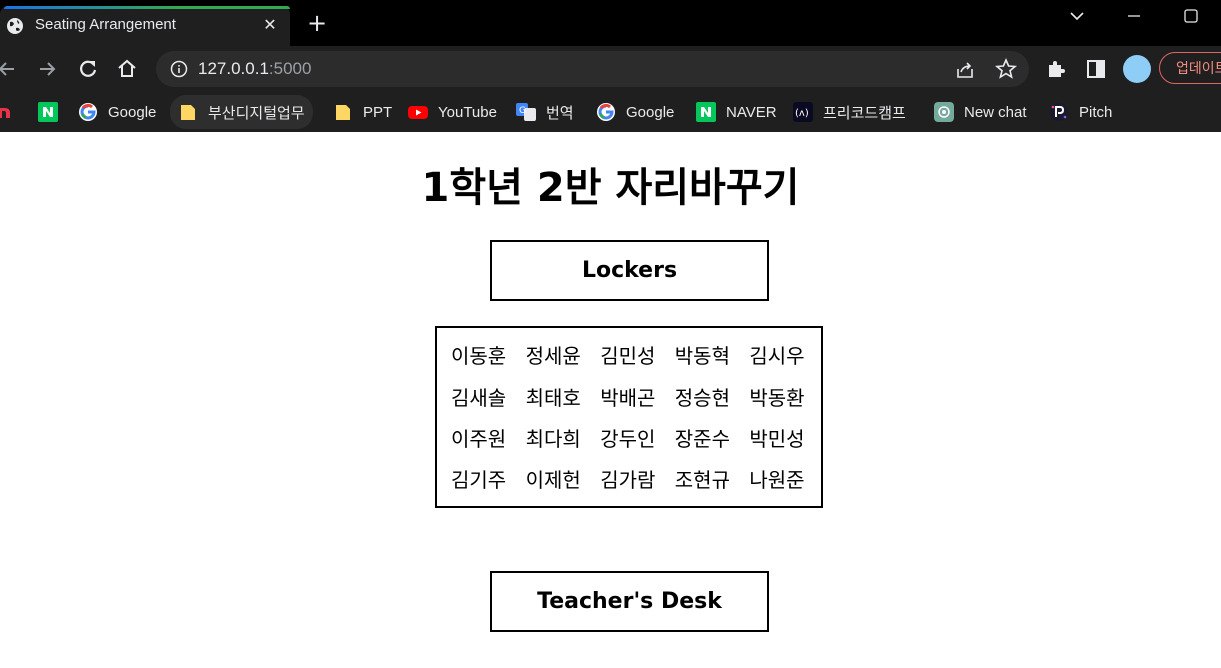 The image size is (1221, 668). Describe the element at coordinates (702, 356) in the screenshot. I see `seat: 박동혁` at that location.